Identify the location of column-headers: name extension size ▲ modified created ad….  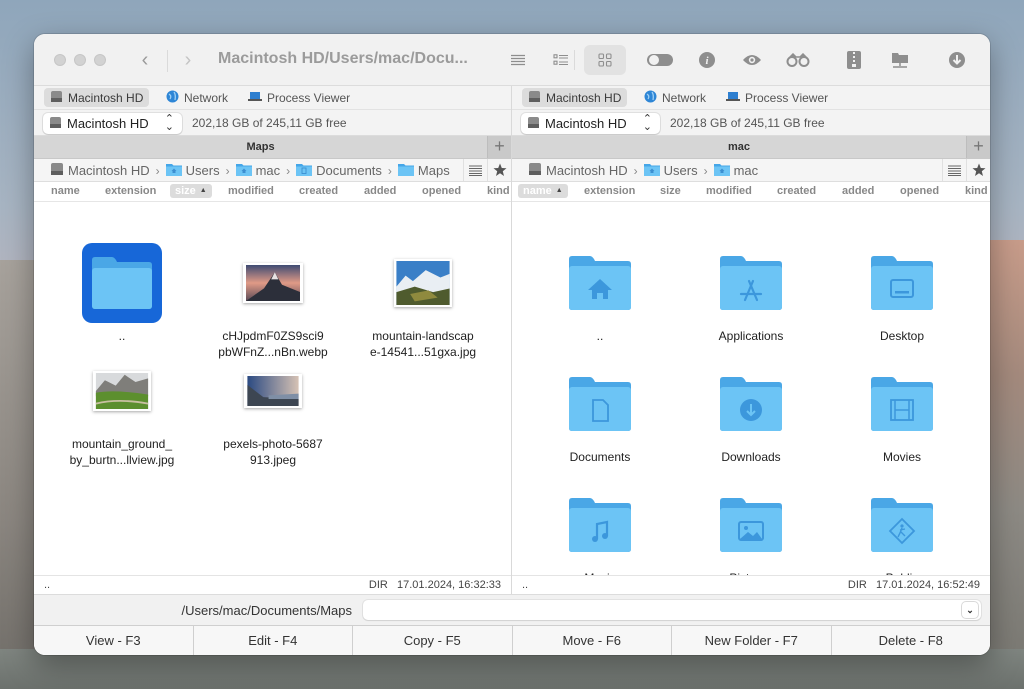
(272, 192).